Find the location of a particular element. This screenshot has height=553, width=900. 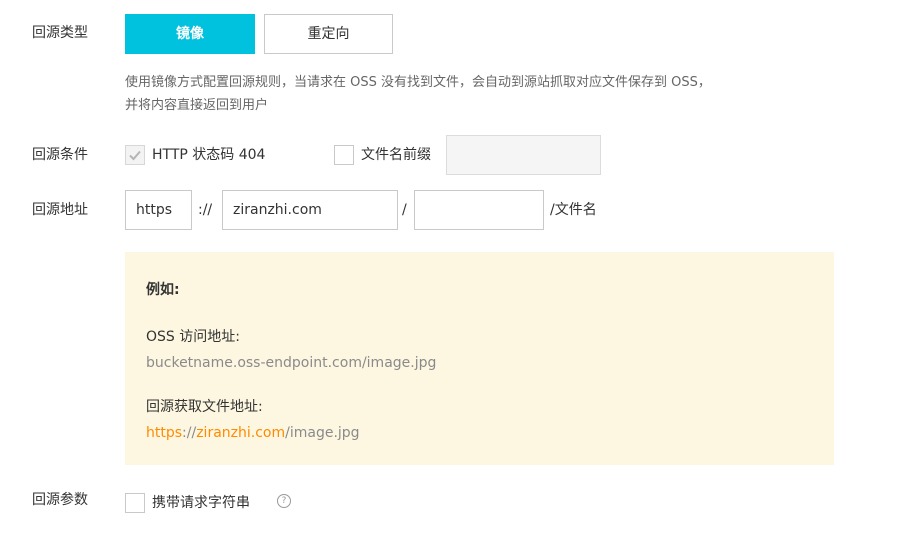

description-line-2: 并将内容直接返回到用户 is located at coordinates (197, 105).